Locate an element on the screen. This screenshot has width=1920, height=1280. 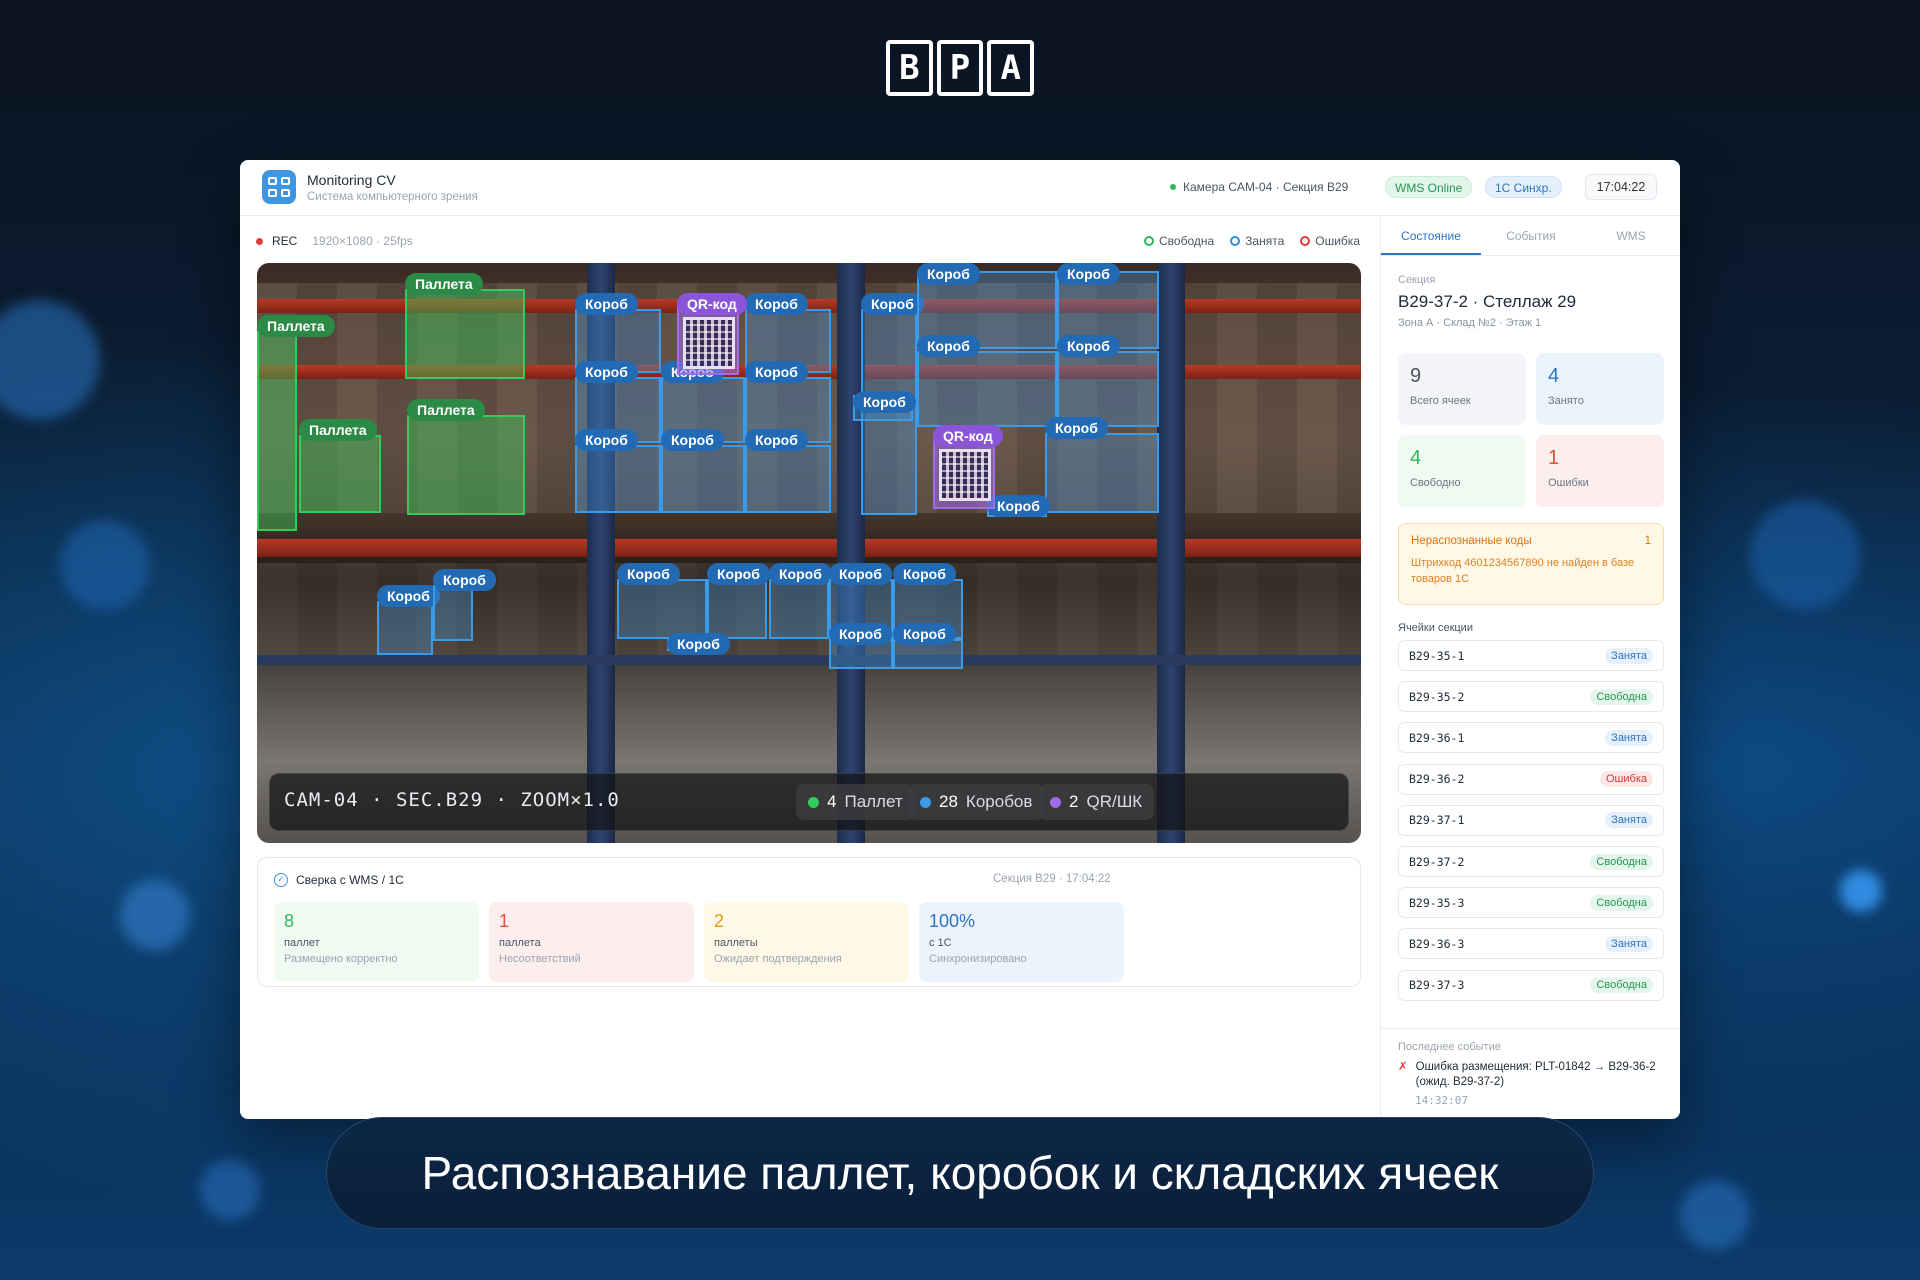
cell-id: B29-36-1 is located at coordinates (1437, 737).